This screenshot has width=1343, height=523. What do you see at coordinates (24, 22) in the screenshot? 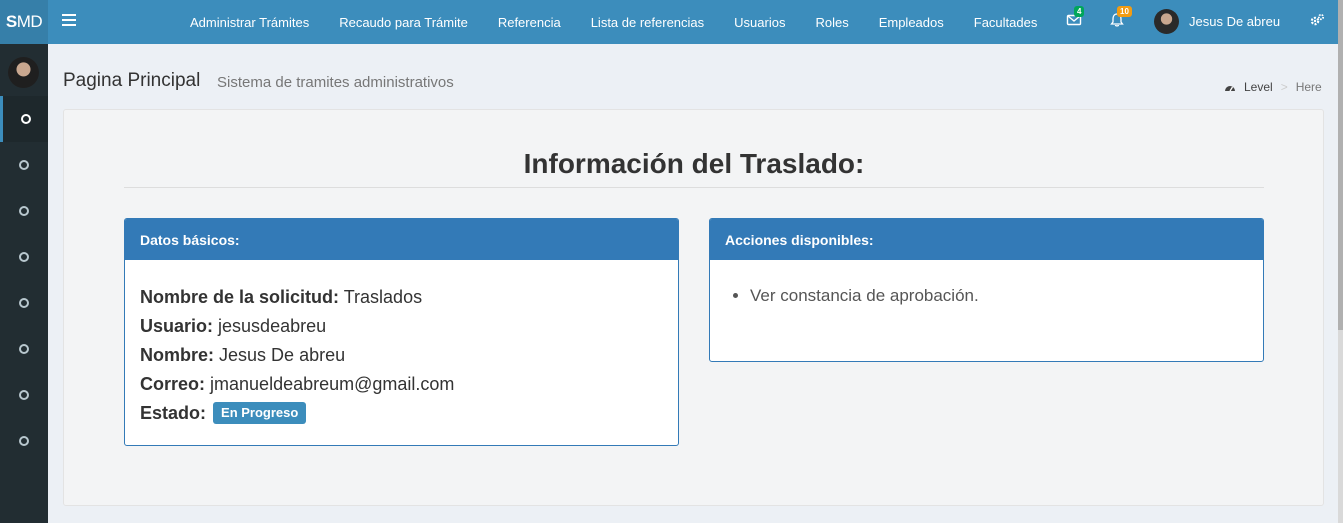
I see `app-logo: S MD` at bounding box center [24, 22].